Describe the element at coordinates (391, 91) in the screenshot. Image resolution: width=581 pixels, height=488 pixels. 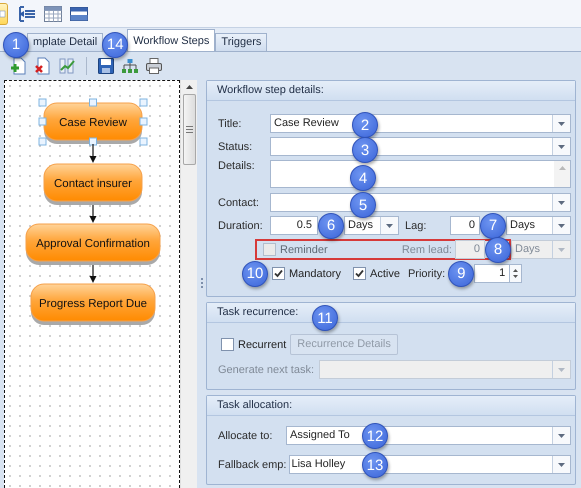
I see `group-heading: Workflow step details:` at that location.